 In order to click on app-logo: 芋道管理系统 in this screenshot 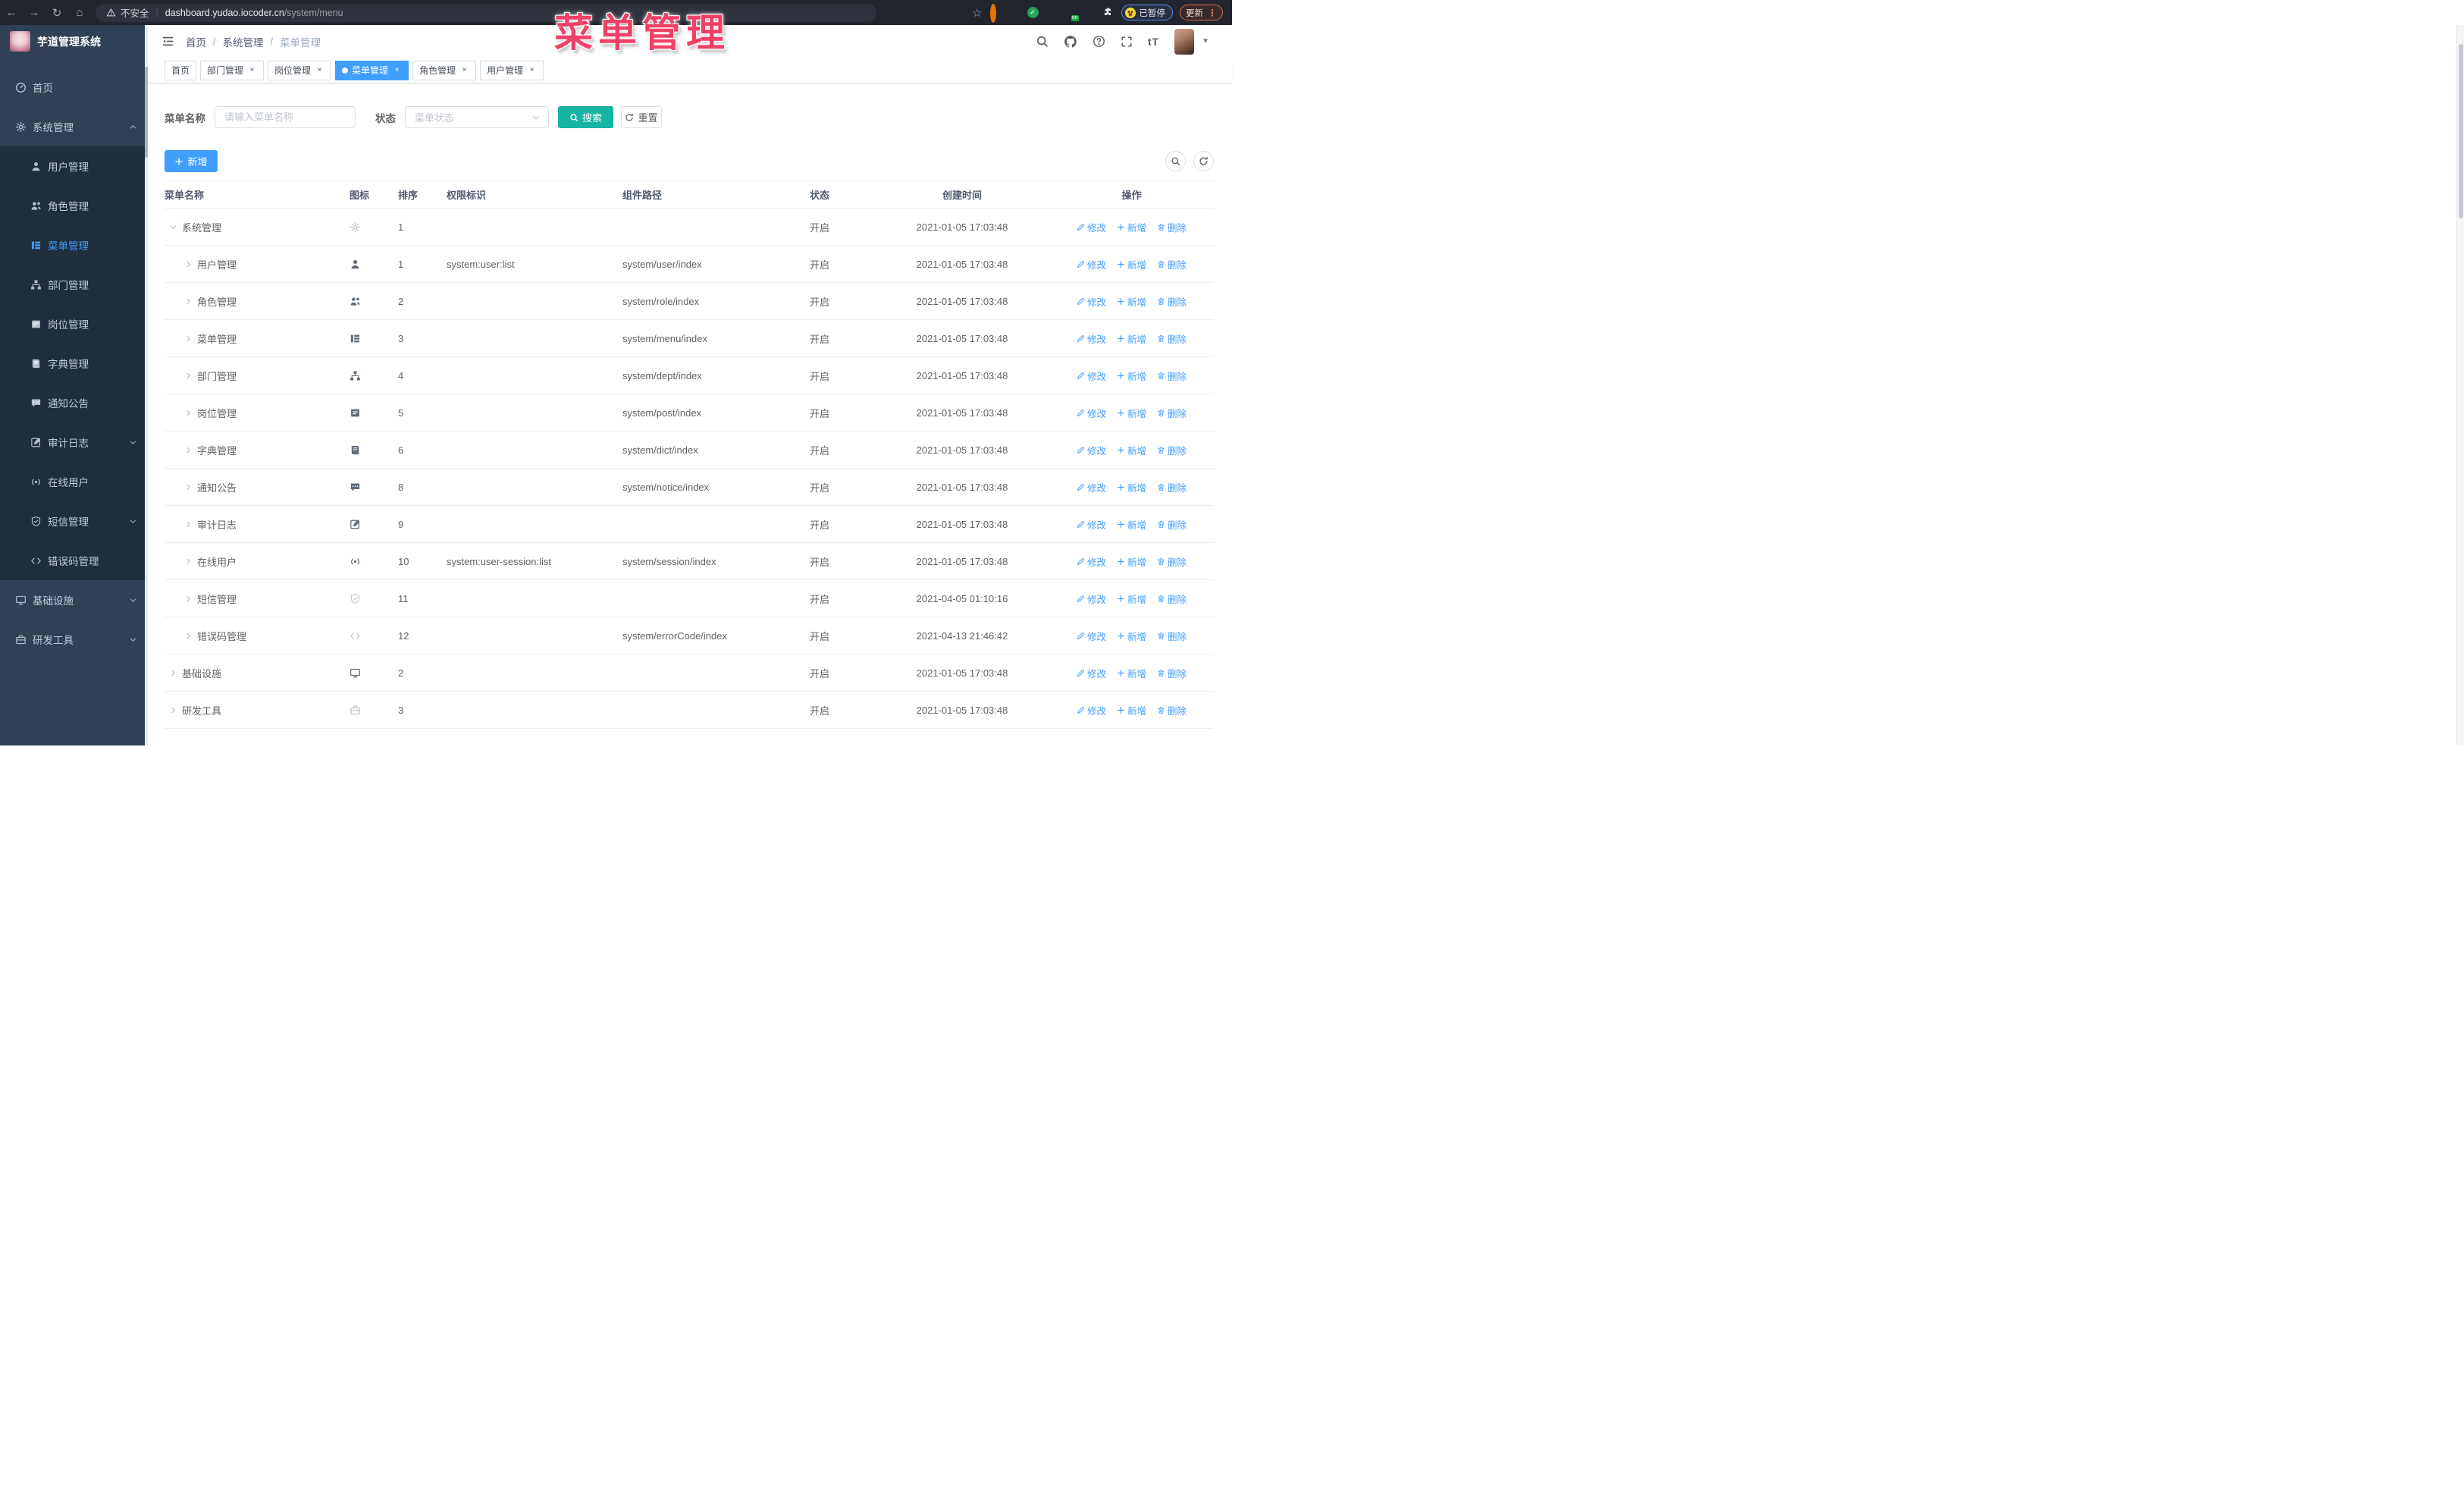, I will do `click(74, 41)`.